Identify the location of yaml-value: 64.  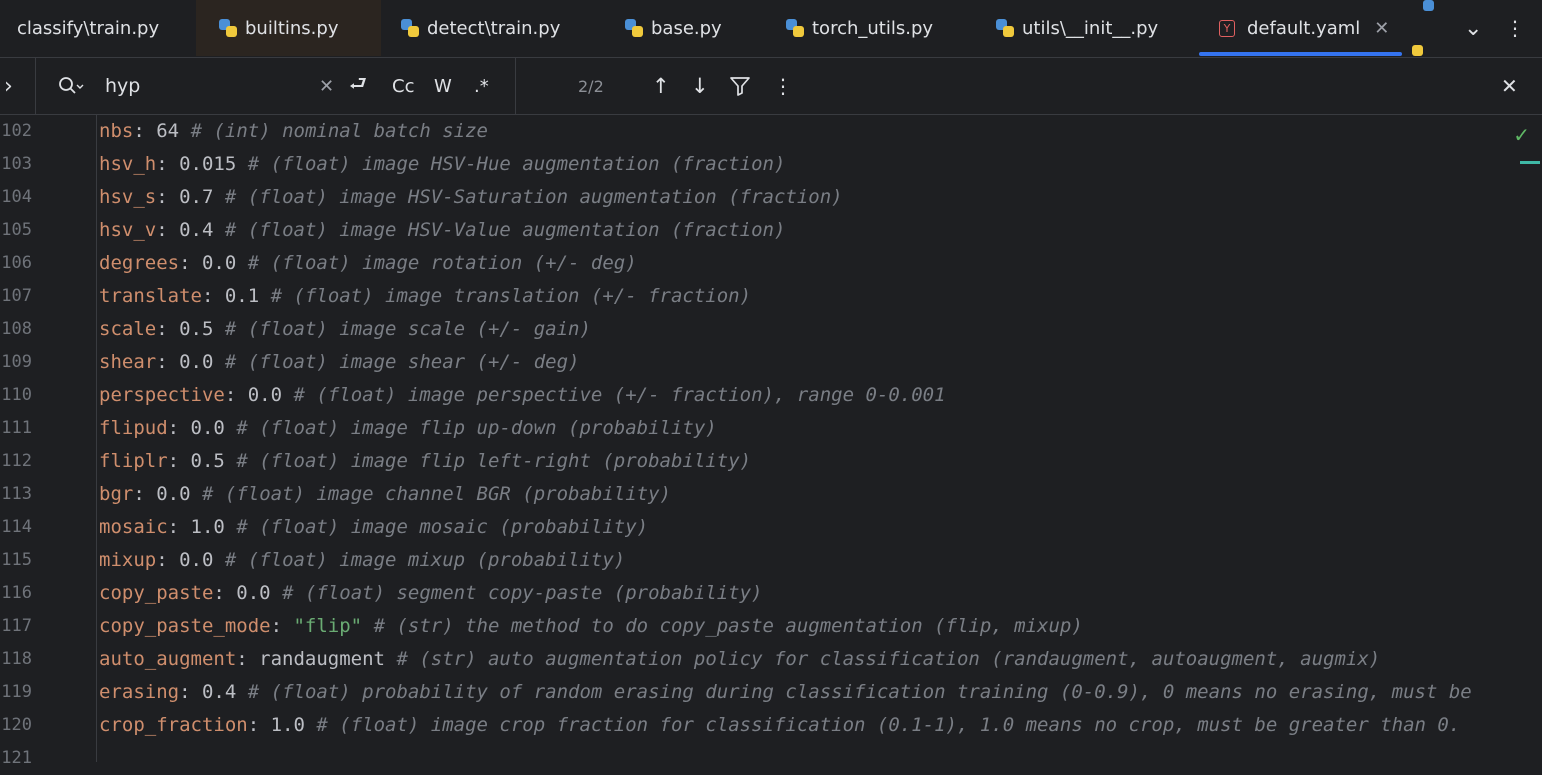
(168, 131).